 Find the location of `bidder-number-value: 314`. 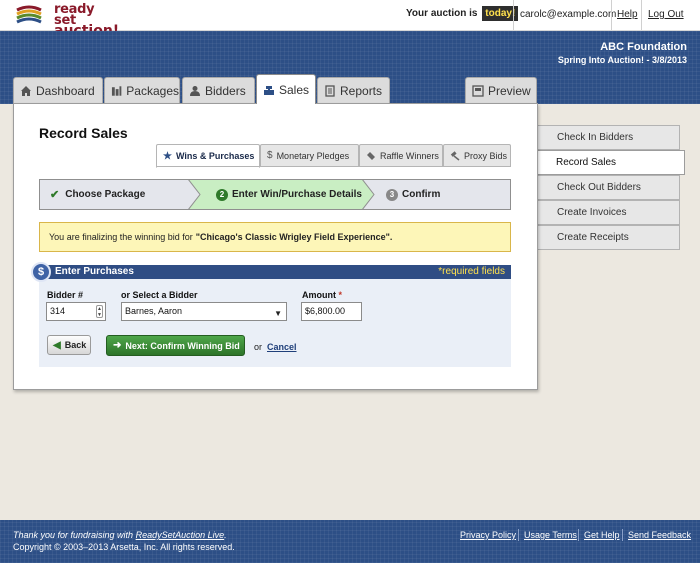

bidder-number-value: 314 is located at coordinates (58, 311).